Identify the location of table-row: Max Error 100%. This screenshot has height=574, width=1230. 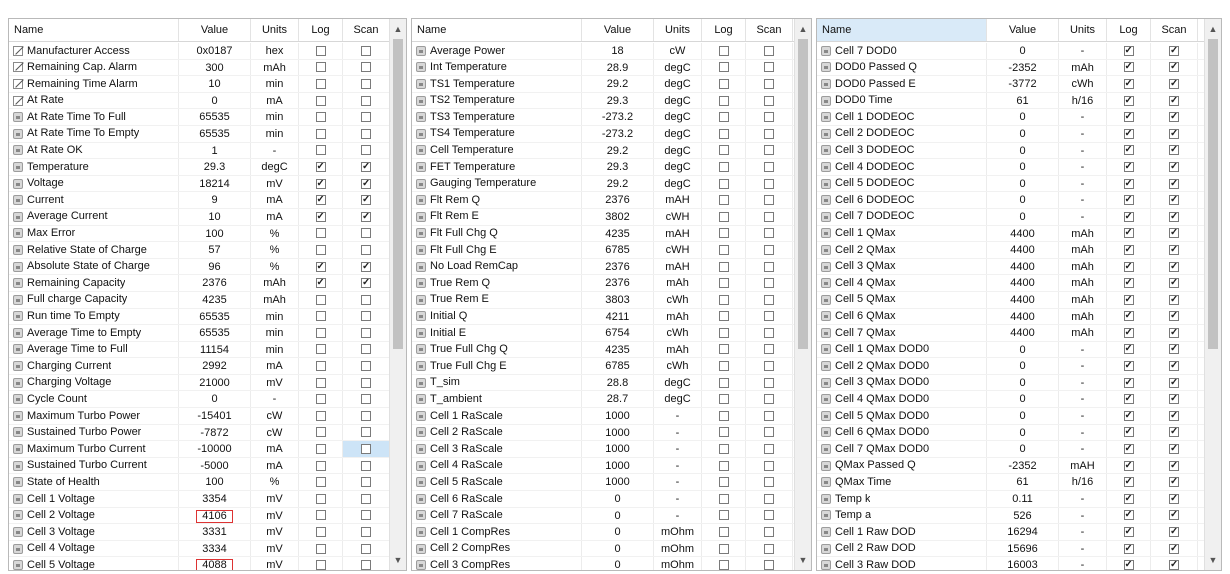
(199, 234).